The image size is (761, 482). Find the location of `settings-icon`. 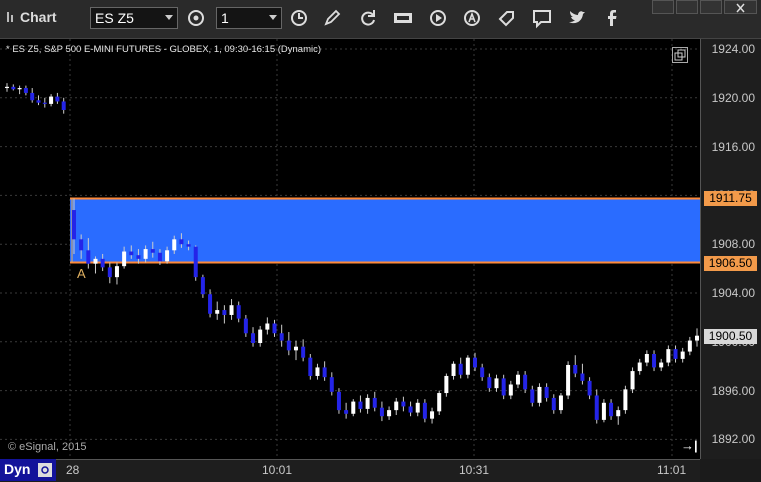

settings-icon is located at coordinates (196, 18).